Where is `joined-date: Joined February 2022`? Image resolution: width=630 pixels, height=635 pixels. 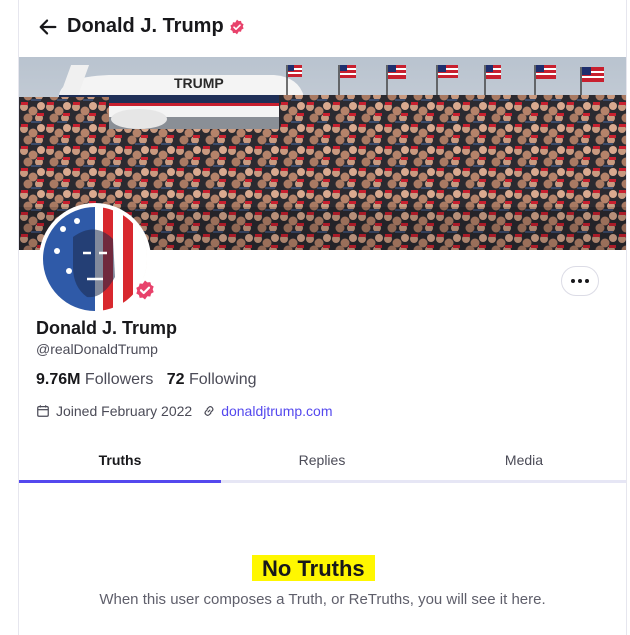 joined-date: Joined February 2022 is located at coordinates (124, 411).